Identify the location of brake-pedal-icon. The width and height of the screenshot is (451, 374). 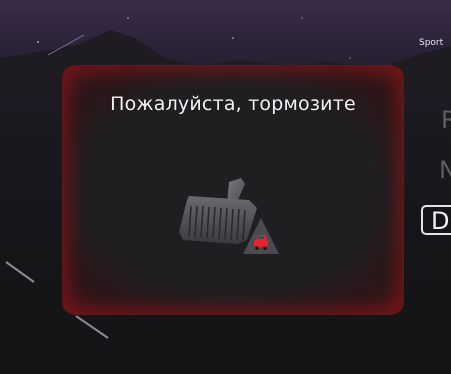
(229, 216).